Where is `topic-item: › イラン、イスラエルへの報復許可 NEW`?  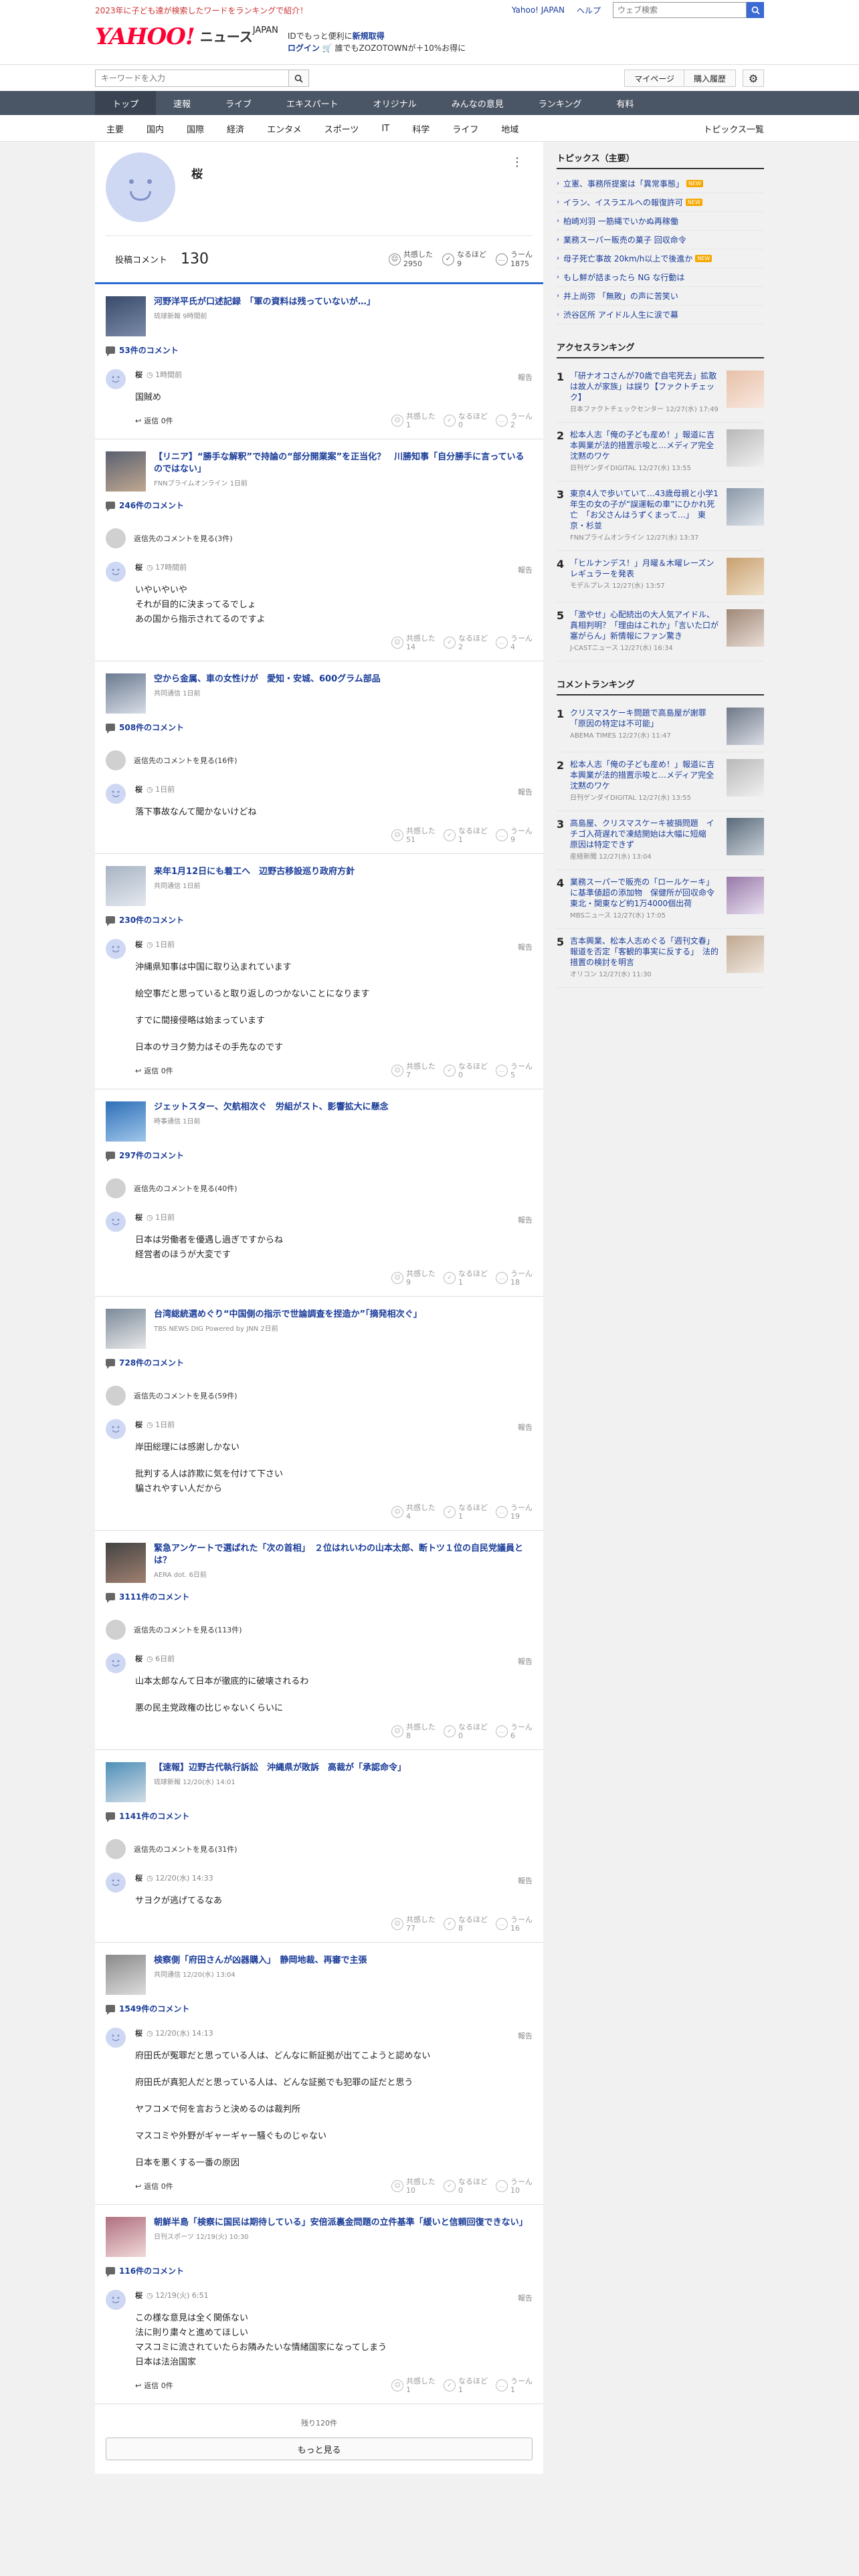
topic-item: › イラン、イスラエルへの報復許可 NEW is located at coordinates (660, 202).